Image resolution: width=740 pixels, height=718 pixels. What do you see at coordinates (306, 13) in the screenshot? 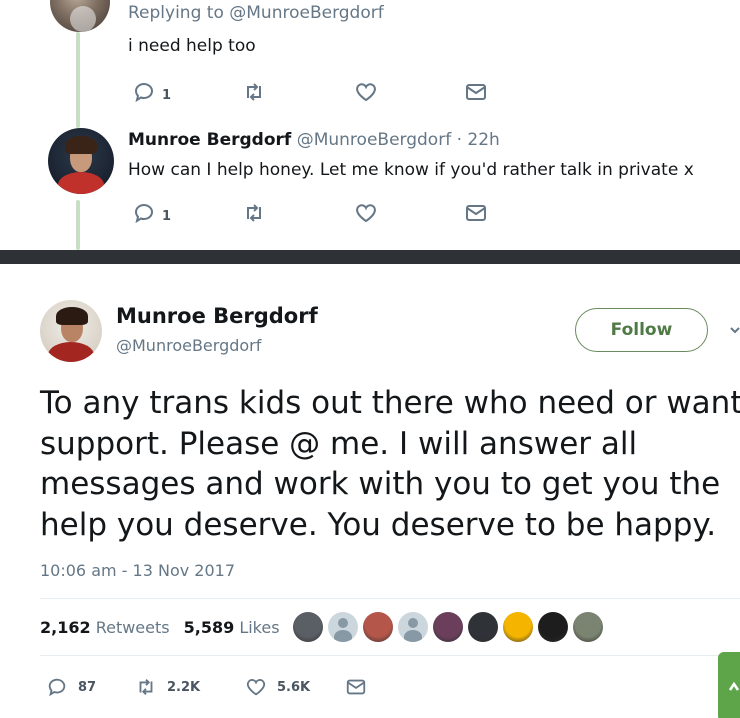
I see `replying-handle-link: @MunroeBergdorf` at bounding box center [306, 13].